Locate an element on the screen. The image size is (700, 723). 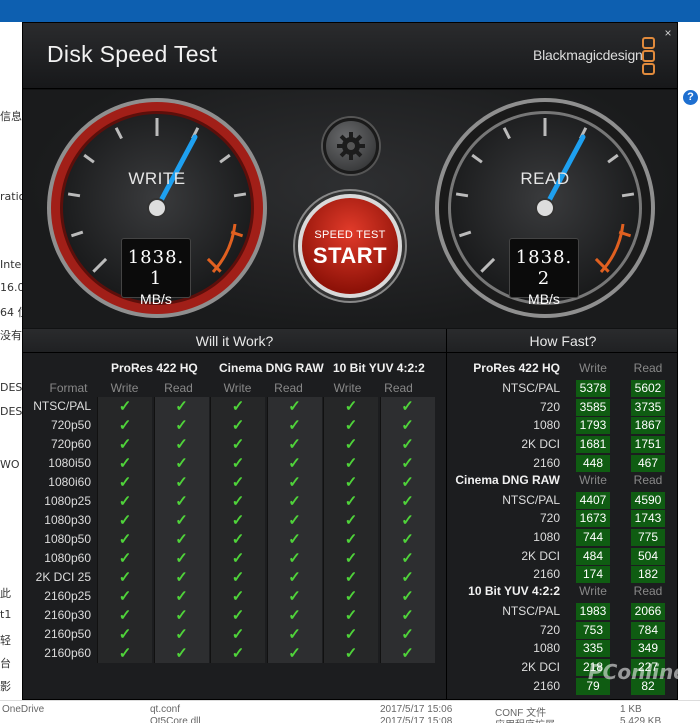
how-fast-format: 720 is located at coordinates (549, 629).